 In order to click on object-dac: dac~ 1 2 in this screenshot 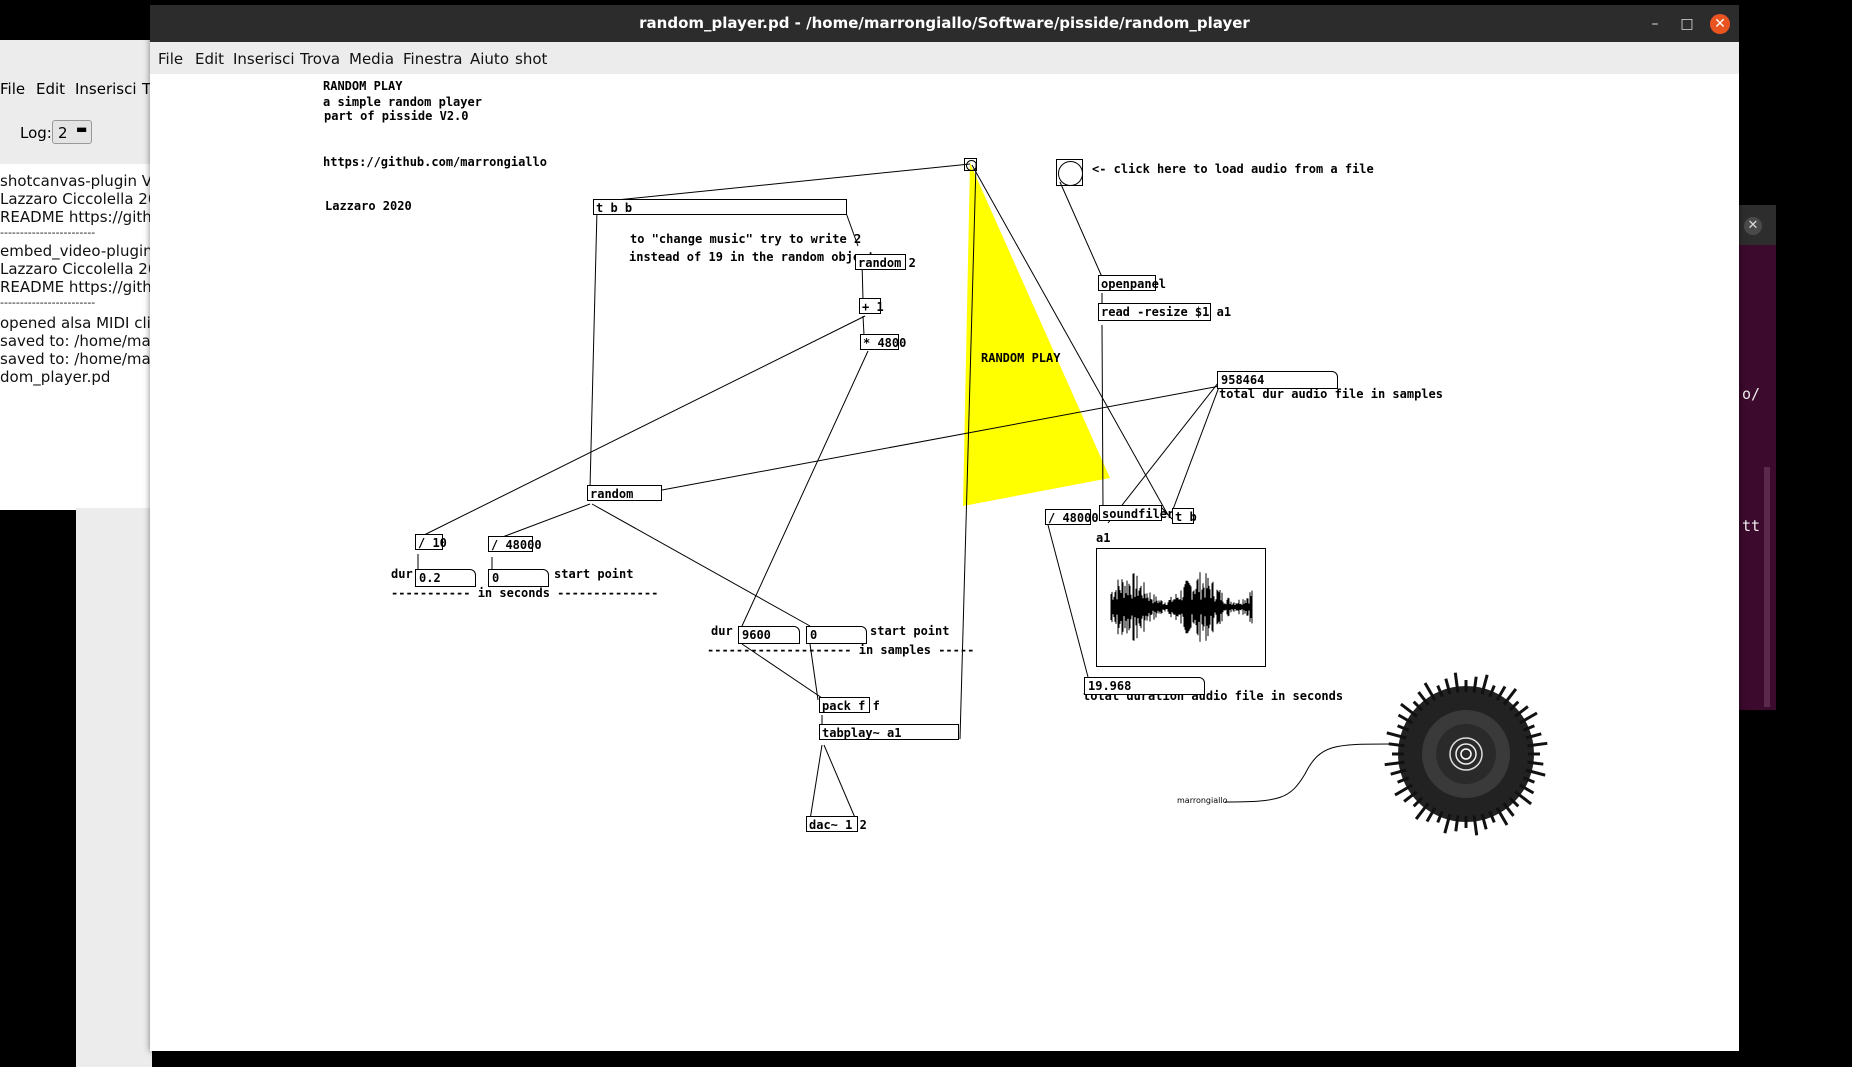, I will do `click(836, 824)`.